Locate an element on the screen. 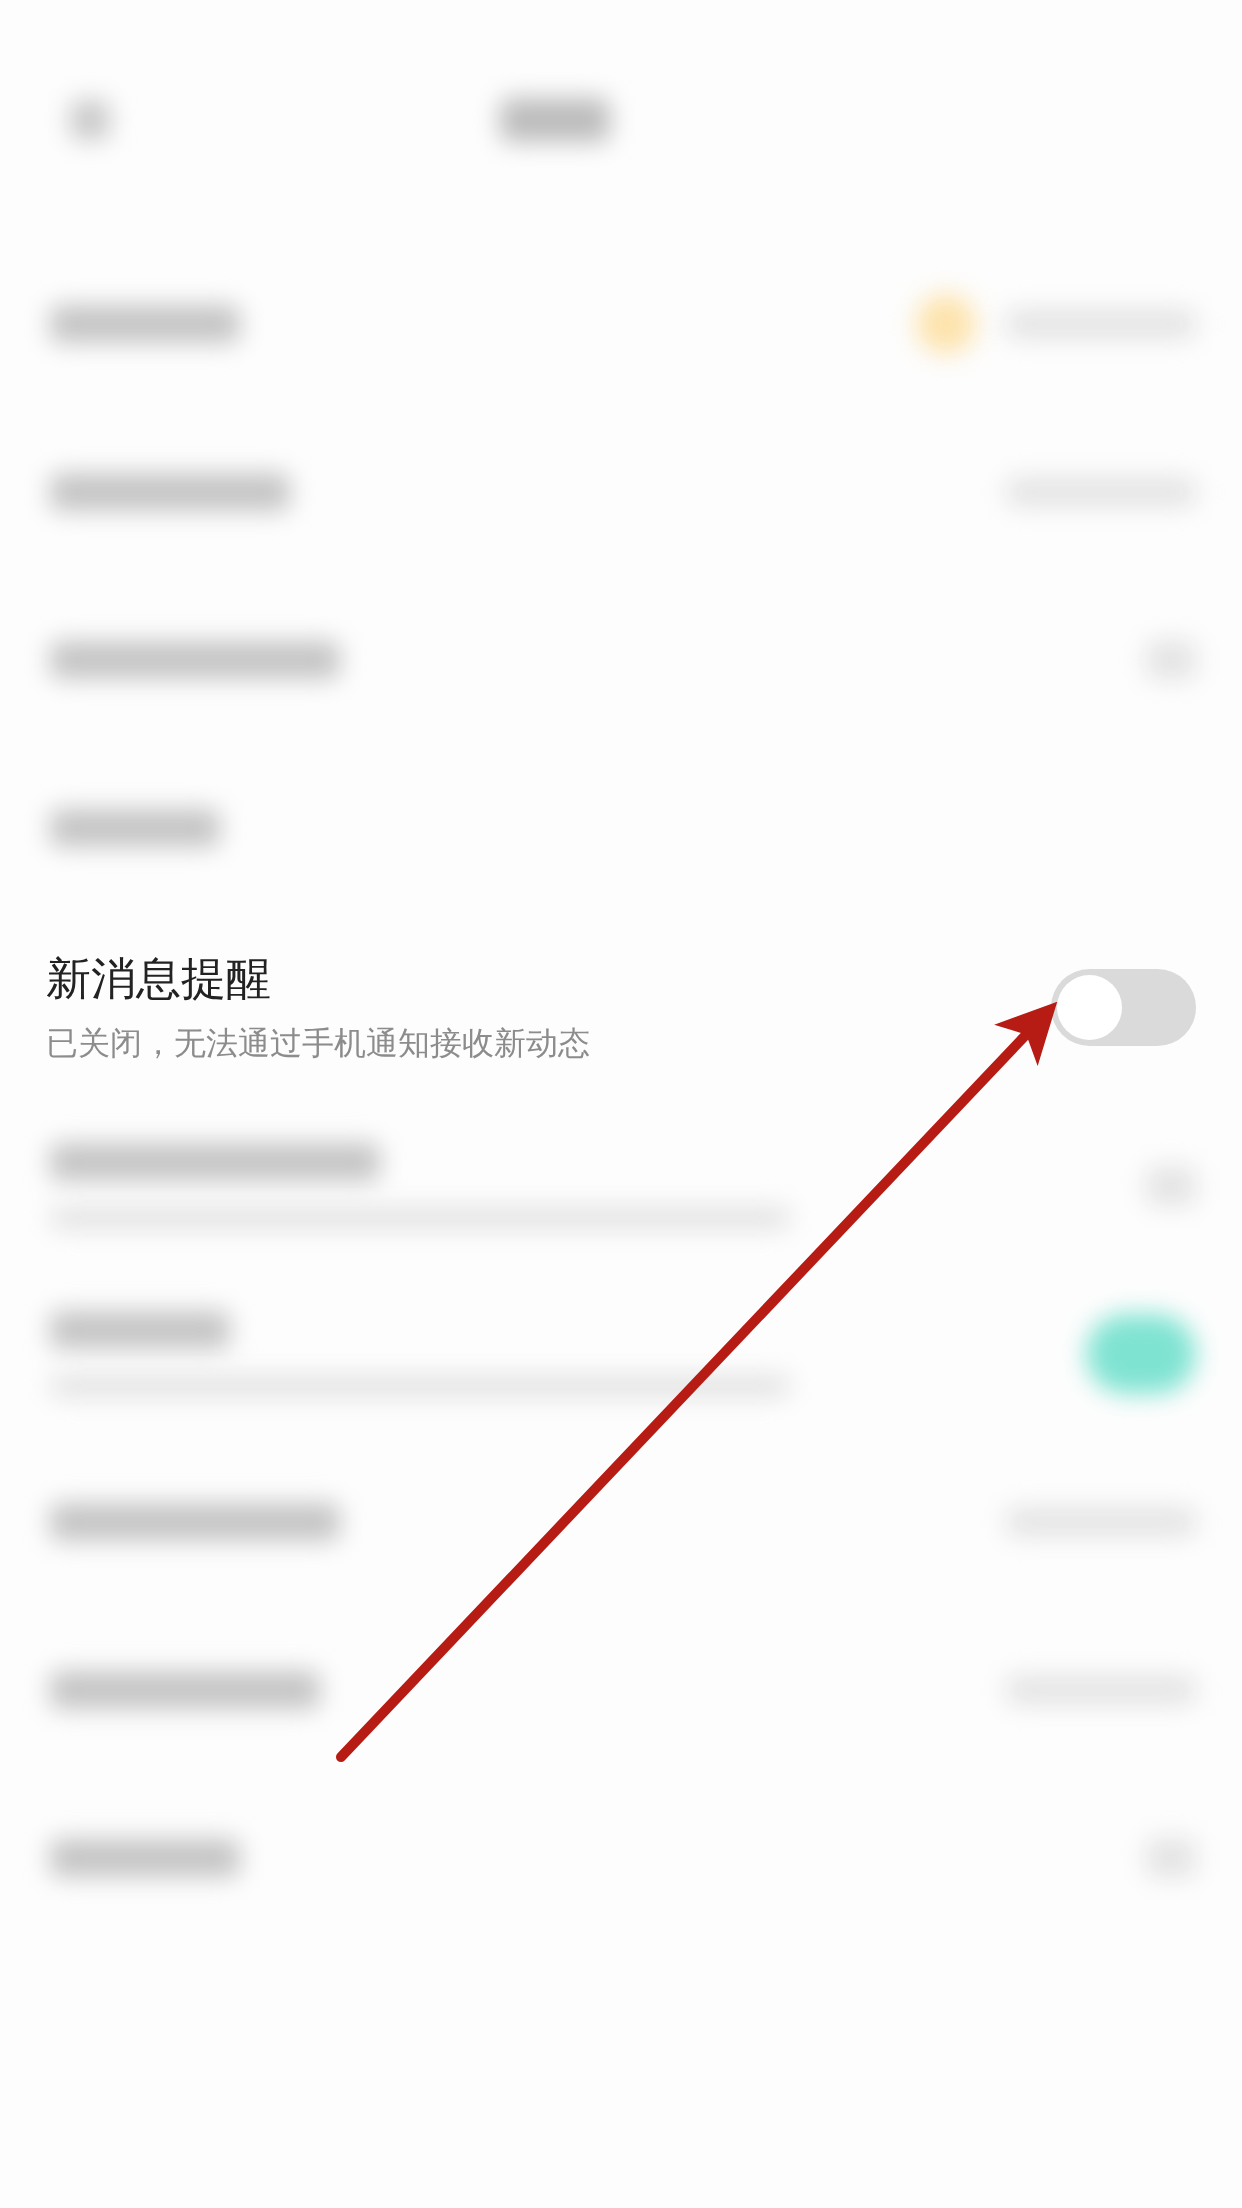 Image resolution: width=1242 pixels, height=2208 pixels. toggle-switch is located at coordinates (1123, 1007).